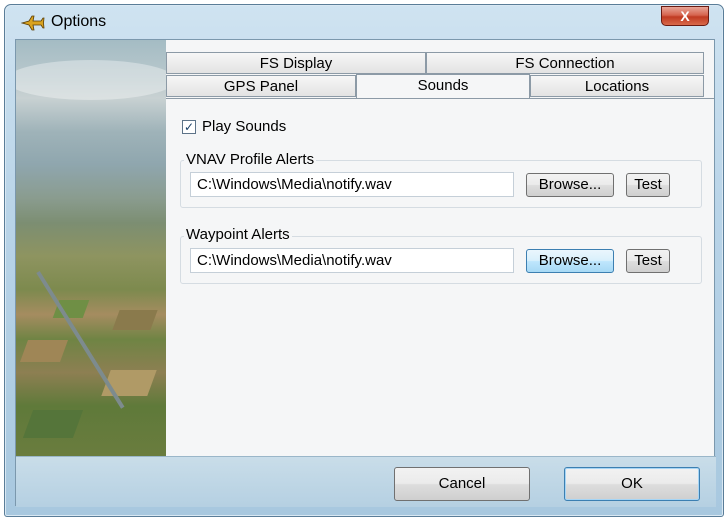  I want to click on waypoint-group-label: Waypoint Alerts, so click(238, 234).